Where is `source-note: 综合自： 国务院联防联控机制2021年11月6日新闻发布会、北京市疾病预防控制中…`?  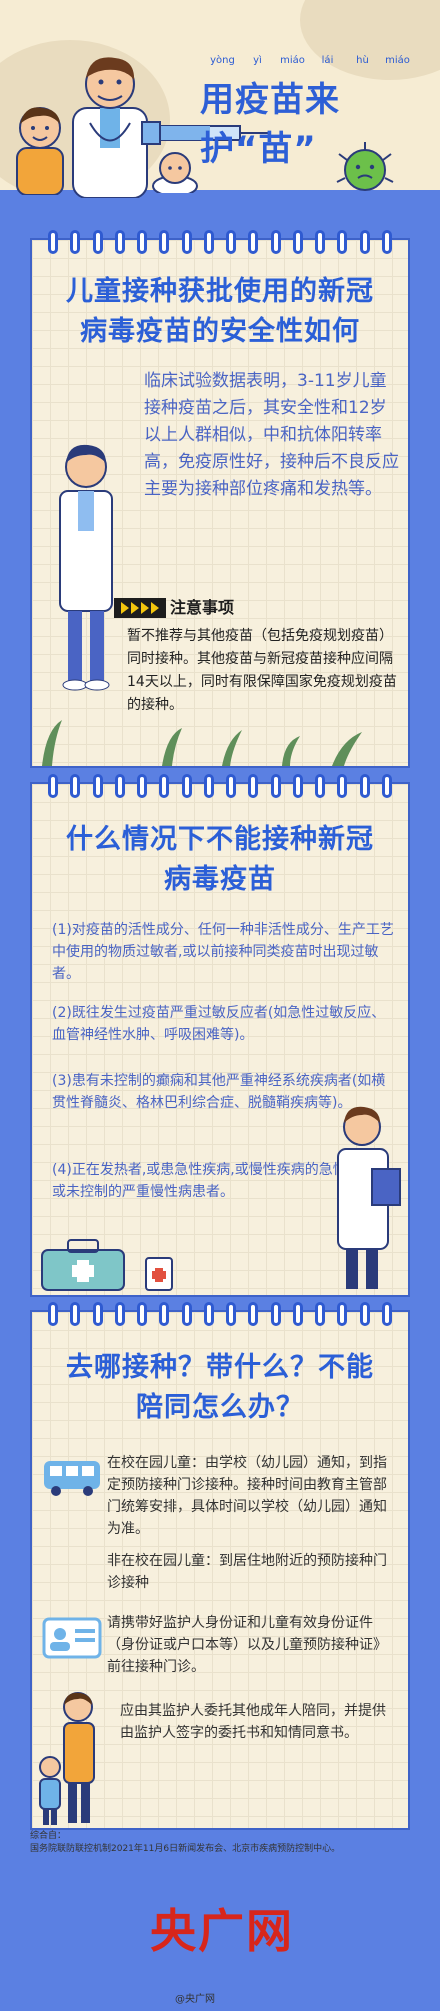
source-note: 综合自： 国务院联防联控机制2021年11月6日新闻发布会、北京市疾病预防控制中… is located at coordinates (220, 1843).